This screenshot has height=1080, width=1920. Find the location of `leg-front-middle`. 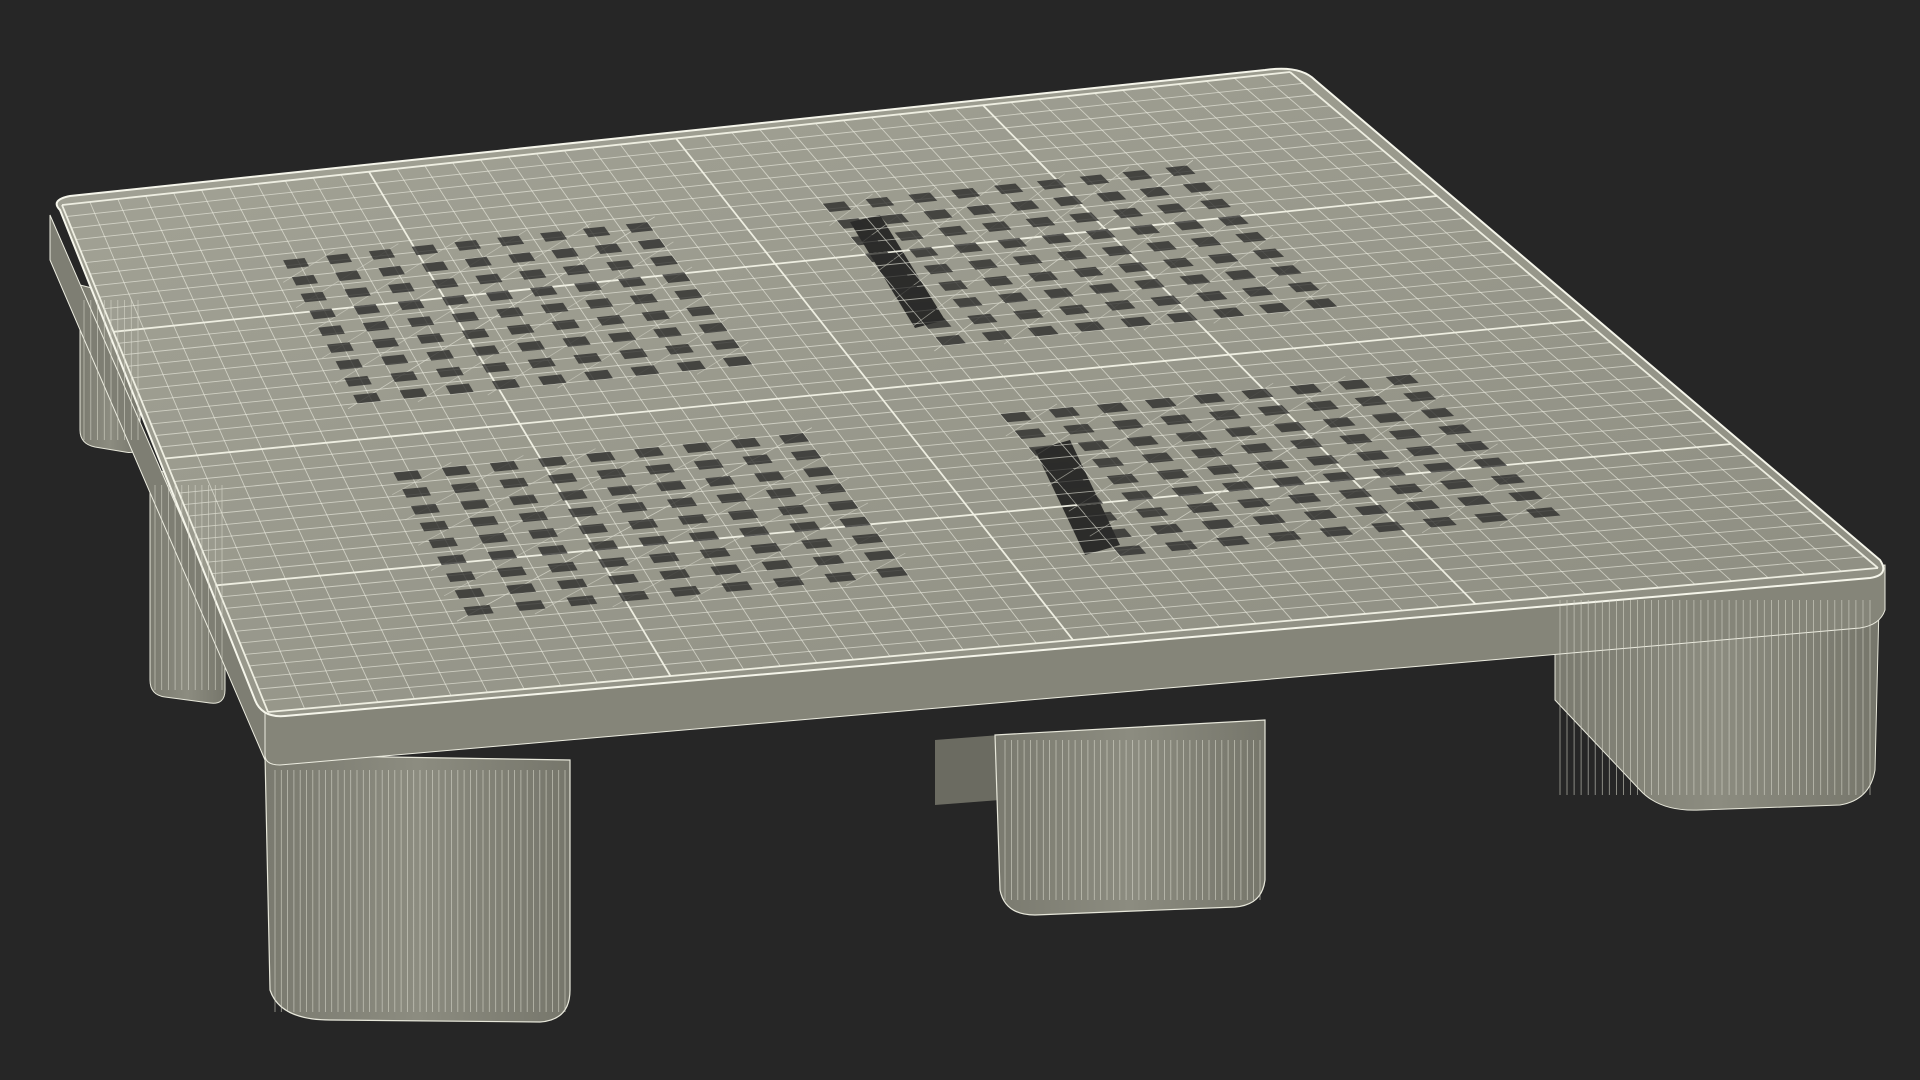

leg-front-middle is located at coordinates (1130, 817).